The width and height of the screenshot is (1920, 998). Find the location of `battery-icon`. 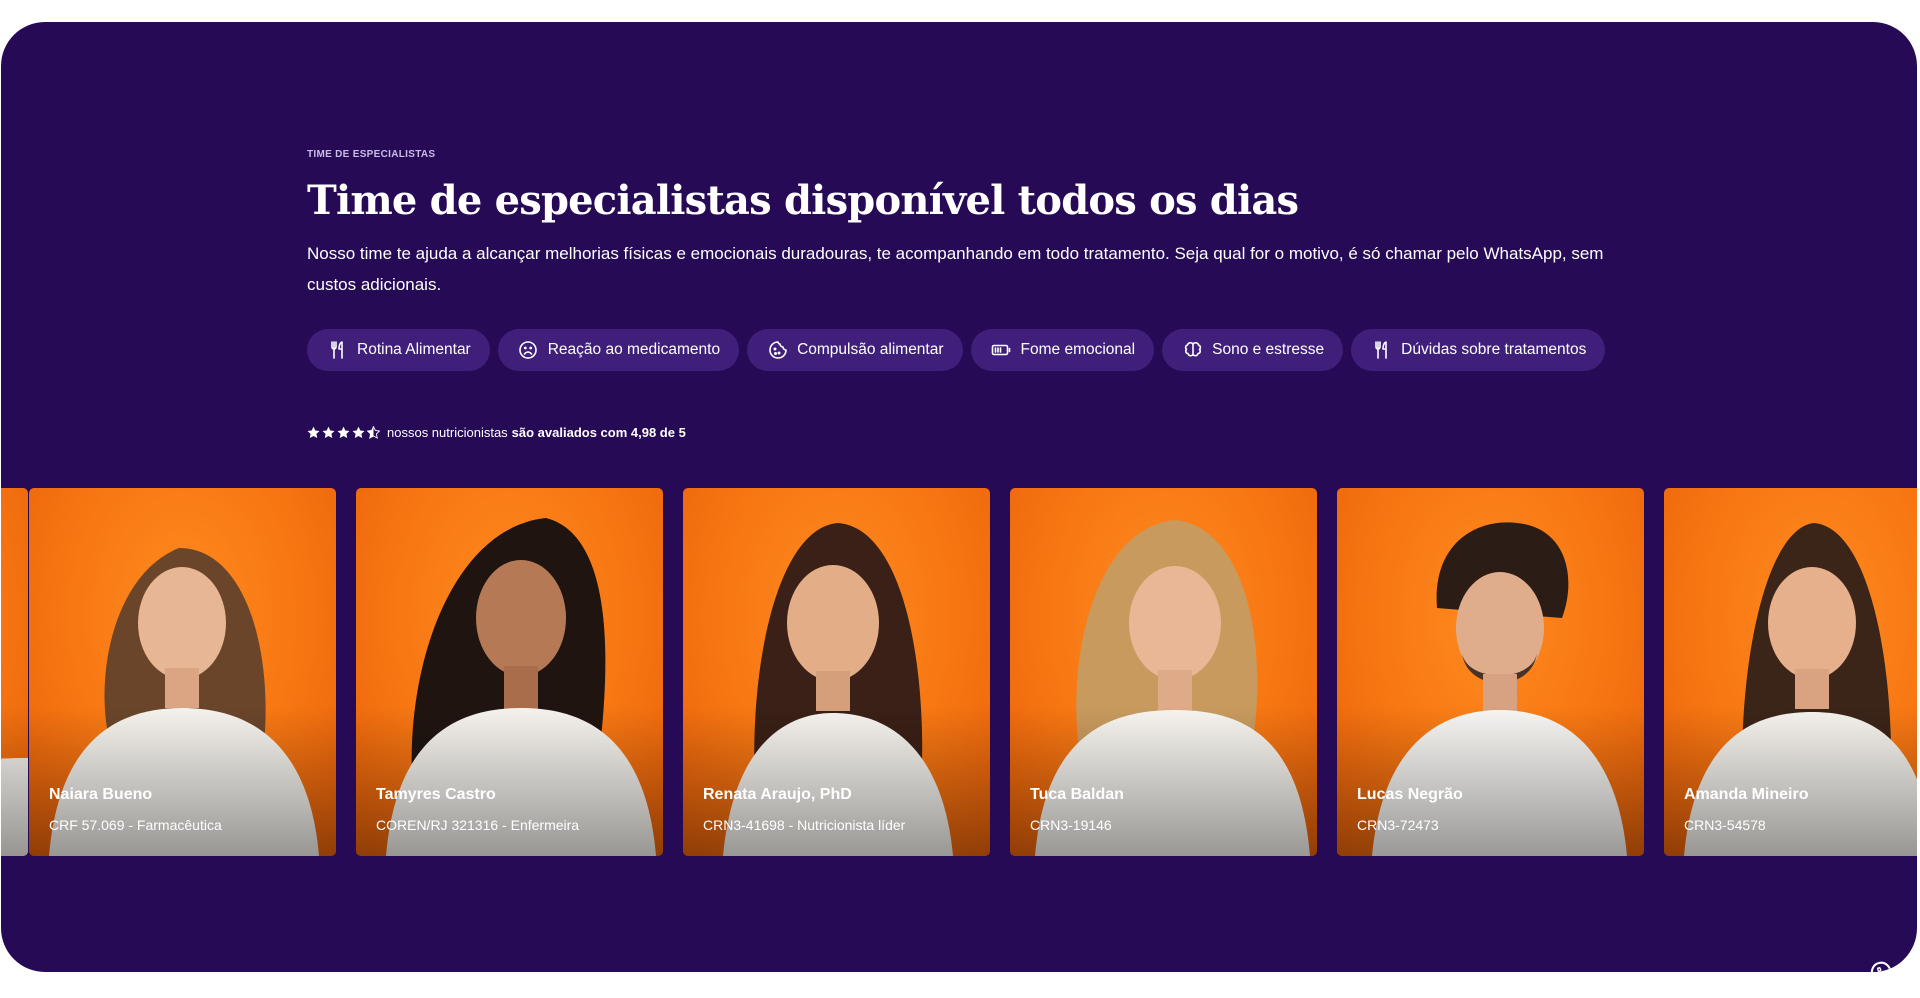

battery-icon is located at coordinates (1001, 350).